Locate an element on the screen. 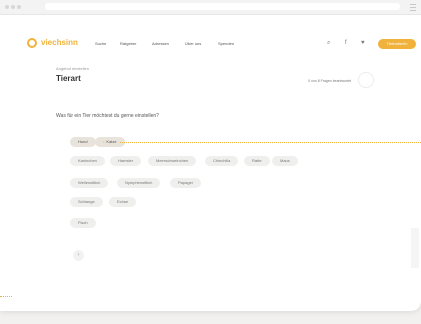 The width and height of the screenshot is (421, 324). nav-item-ratgeber: Ratgeber is located at coordinates (128, 43).